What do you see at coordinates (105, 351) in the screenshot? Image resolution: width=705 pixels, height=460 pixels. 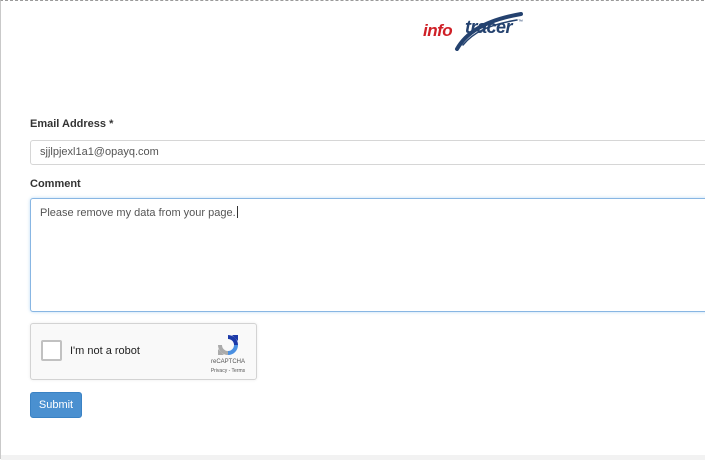 I see `recaptcha-label: I'm not a robot` at bounding box center [105, 351].